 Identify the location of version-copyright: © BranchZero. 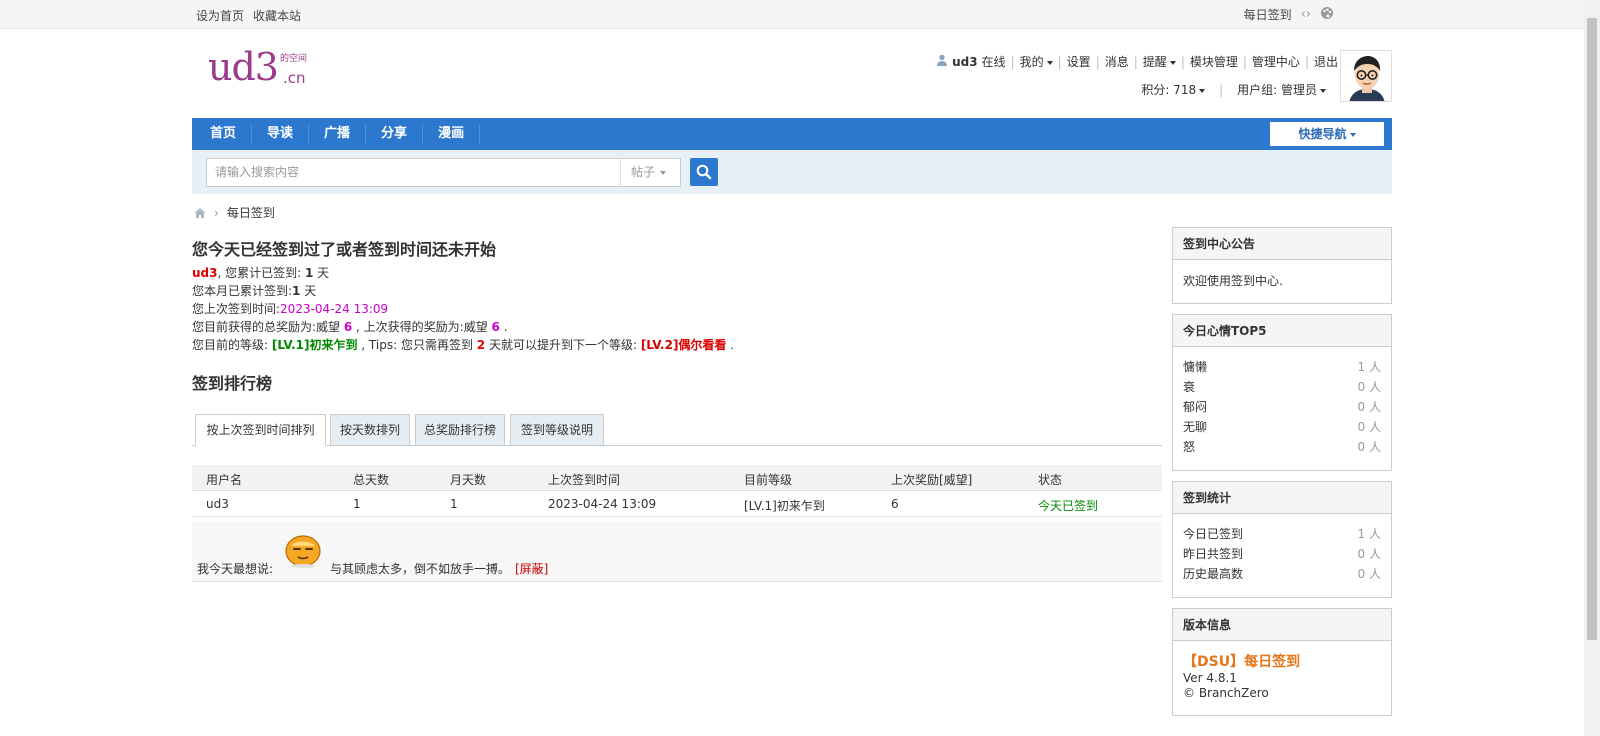
(1226, 693).